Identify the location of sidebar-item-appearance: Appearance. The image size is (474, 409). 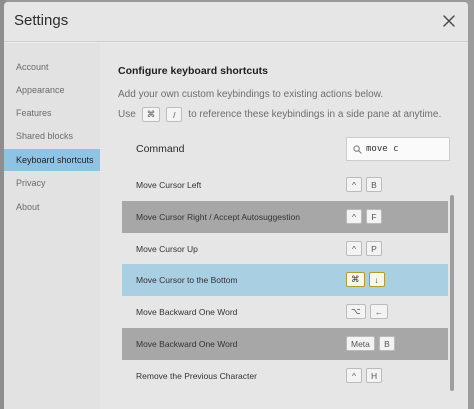
(52, 90).